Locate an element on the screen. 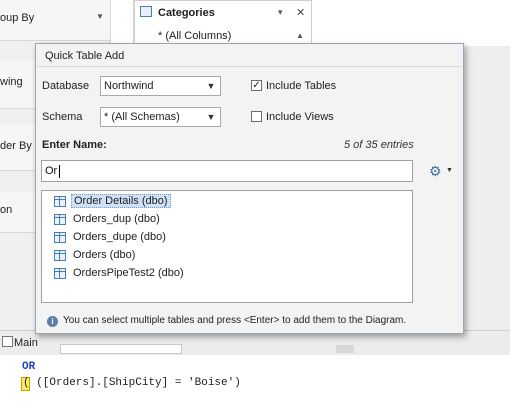 The height and width of the screenshot is (413, 524). list-item-label: Orders_dup (dbo) is located at coordinates (116, 219).